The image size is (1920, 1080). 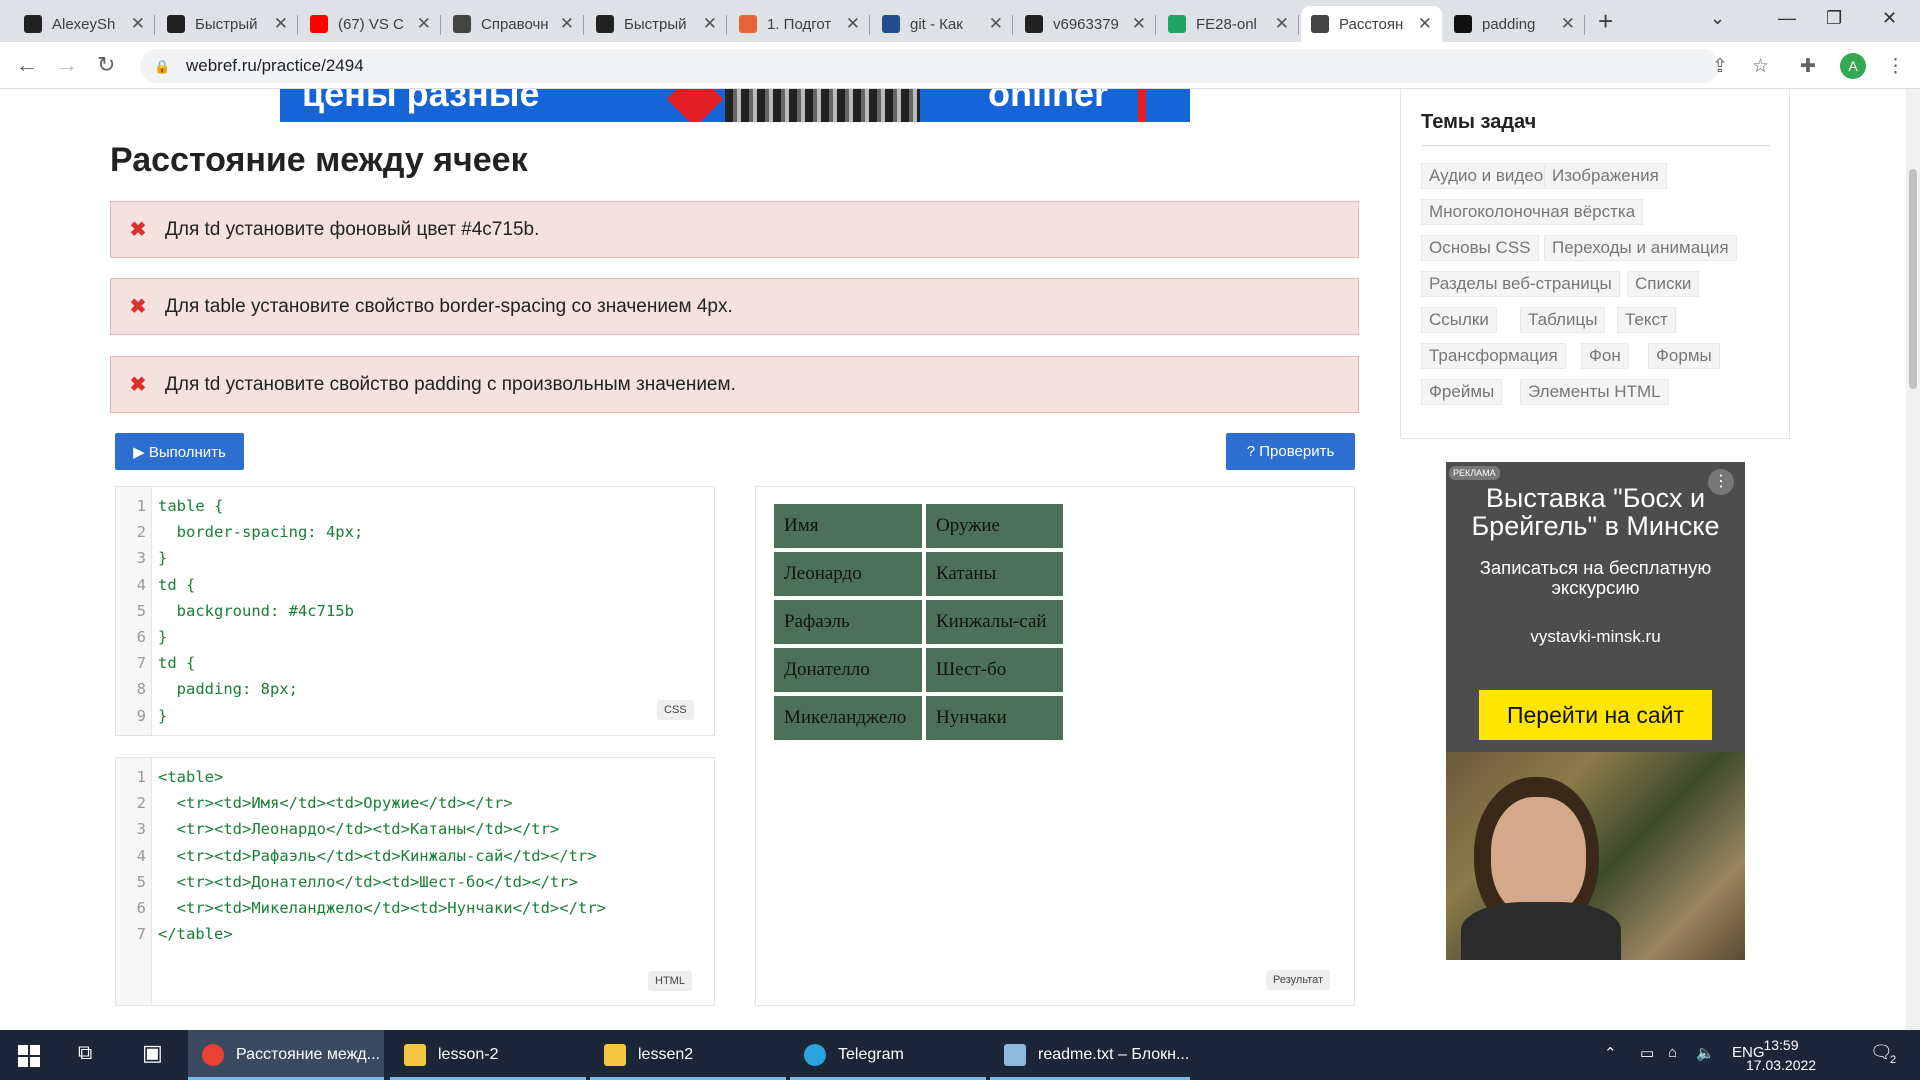 What do you see at coordinates (1781, 1055) in the screenshot?
I see `clock: 13:59 17.03.2022` at bounding box center [1781, 1055].